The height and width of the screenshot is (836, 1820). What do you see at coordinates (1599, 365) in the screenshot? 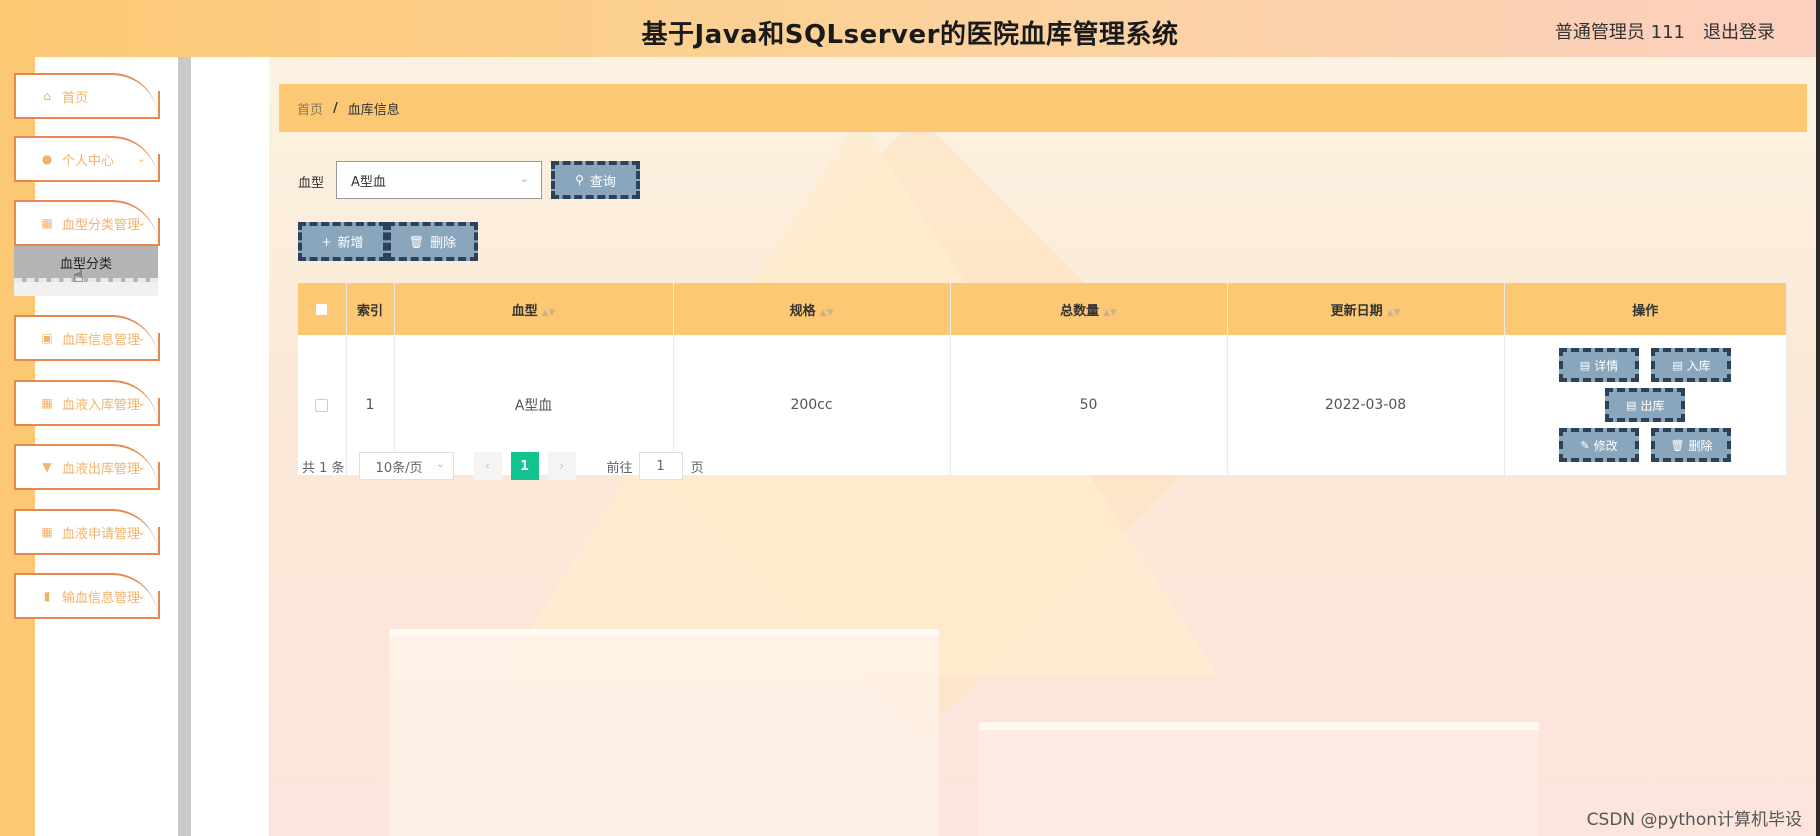
I see `detail-button: ▤ 详情` at bounding box center [1599, 365].